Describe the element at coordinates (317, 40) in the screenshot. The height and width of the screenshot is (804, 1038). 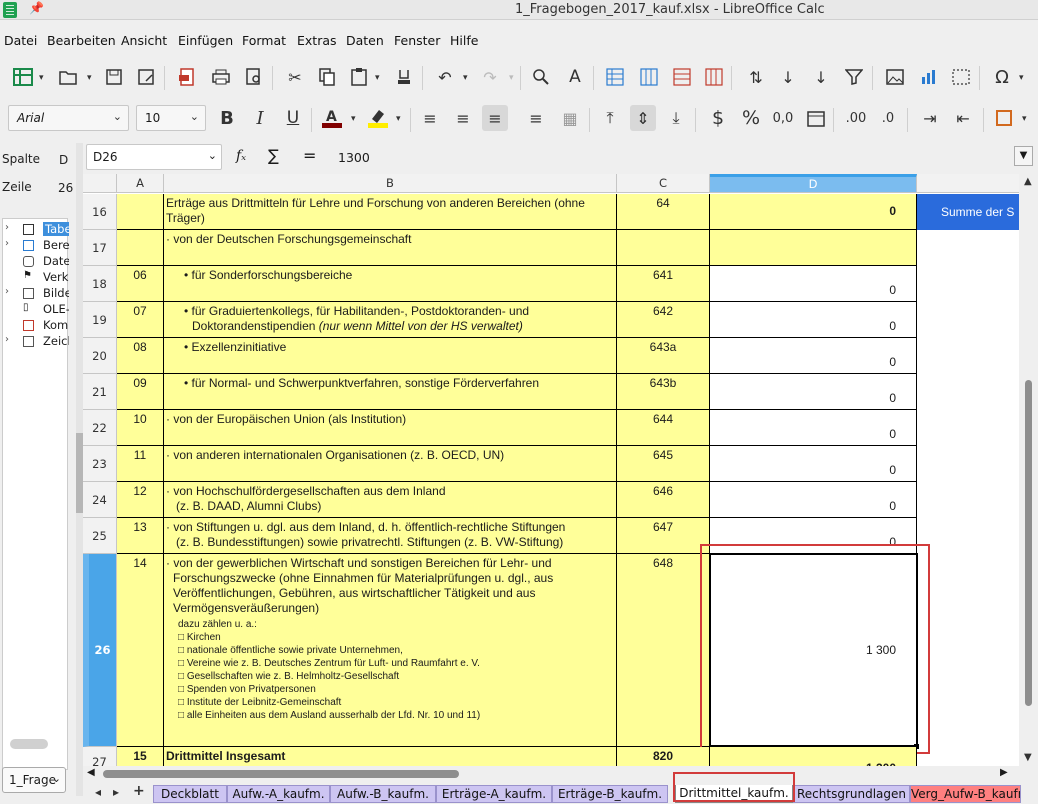
I see `menu-extras: Extras` at that location.